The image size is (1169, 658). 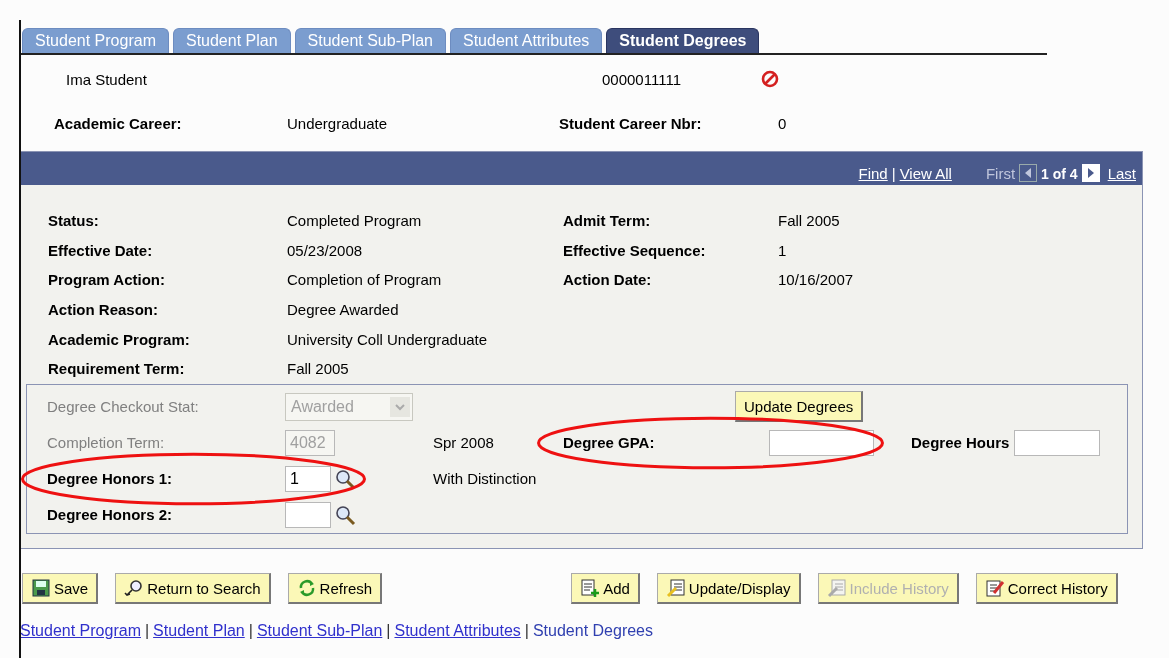 What do you see at coordinates (1028, 173) in the screenshot?
I see `left-triangle-icon` at bounding box center [1028, 173].